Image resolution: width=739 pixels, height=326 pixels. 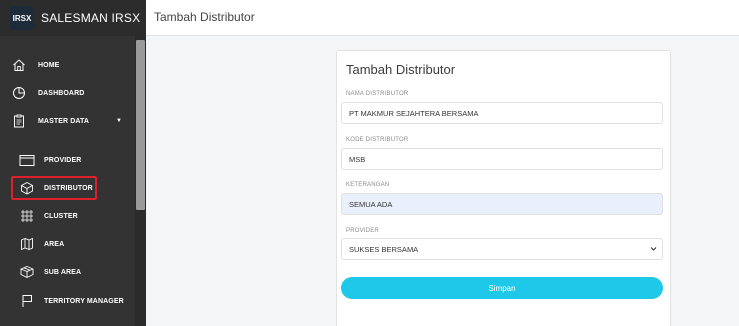 What do you see at coordinates (653, 249) in the screenshot?
I see `chevron-down-icon` at bounding box center [653, 249].